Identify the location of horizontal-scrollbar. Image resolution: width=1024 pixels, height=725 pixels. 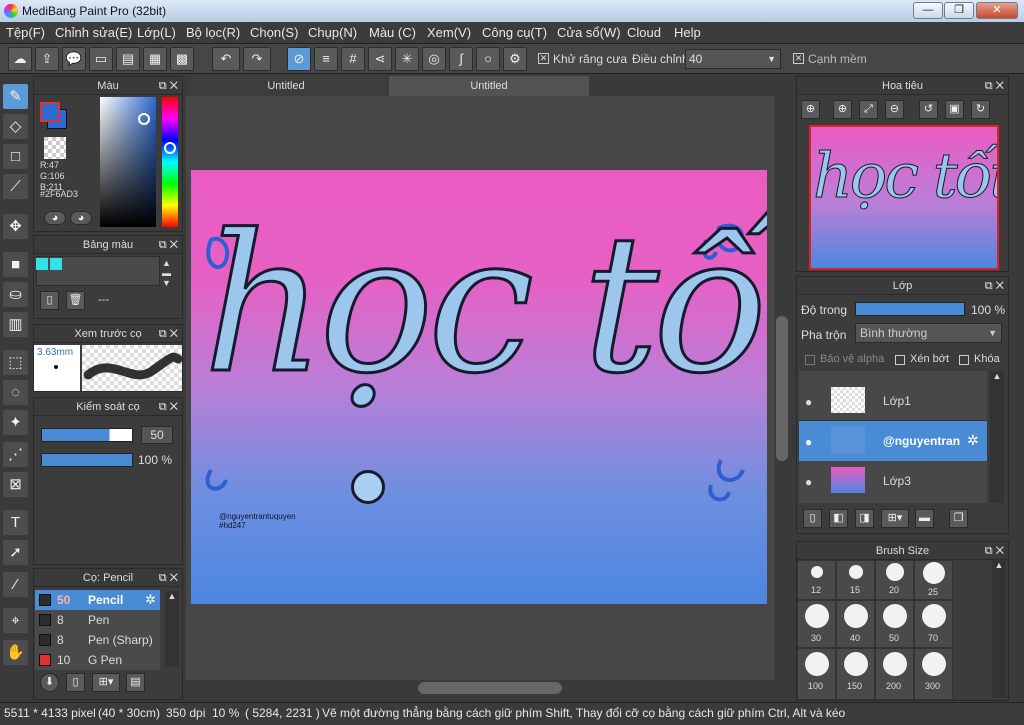
(488, 688).